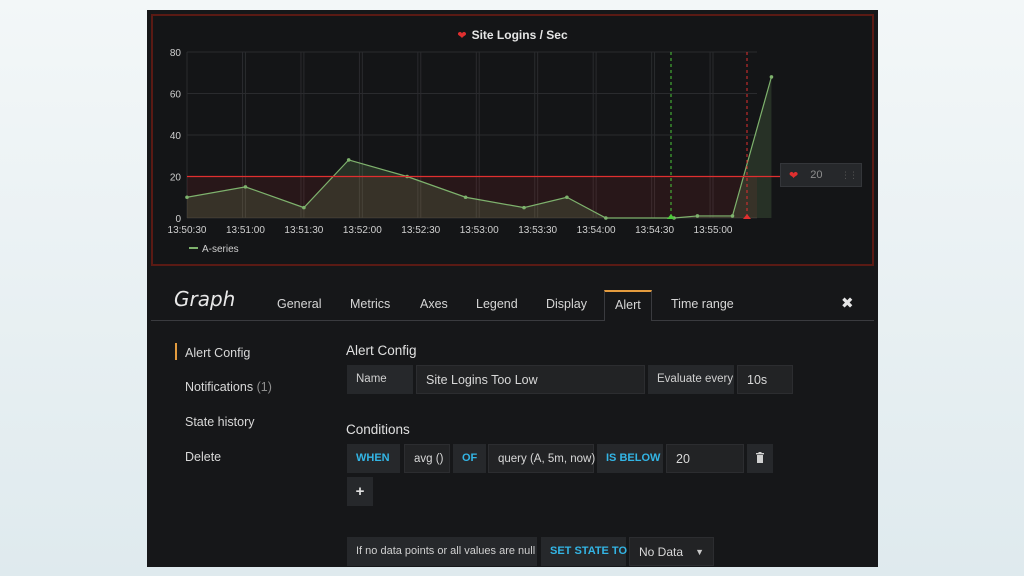  What do you see at coordinates (176, 95) in the screenshot?
I see `y-tick-label: 60` at bounding box center [176, 95].